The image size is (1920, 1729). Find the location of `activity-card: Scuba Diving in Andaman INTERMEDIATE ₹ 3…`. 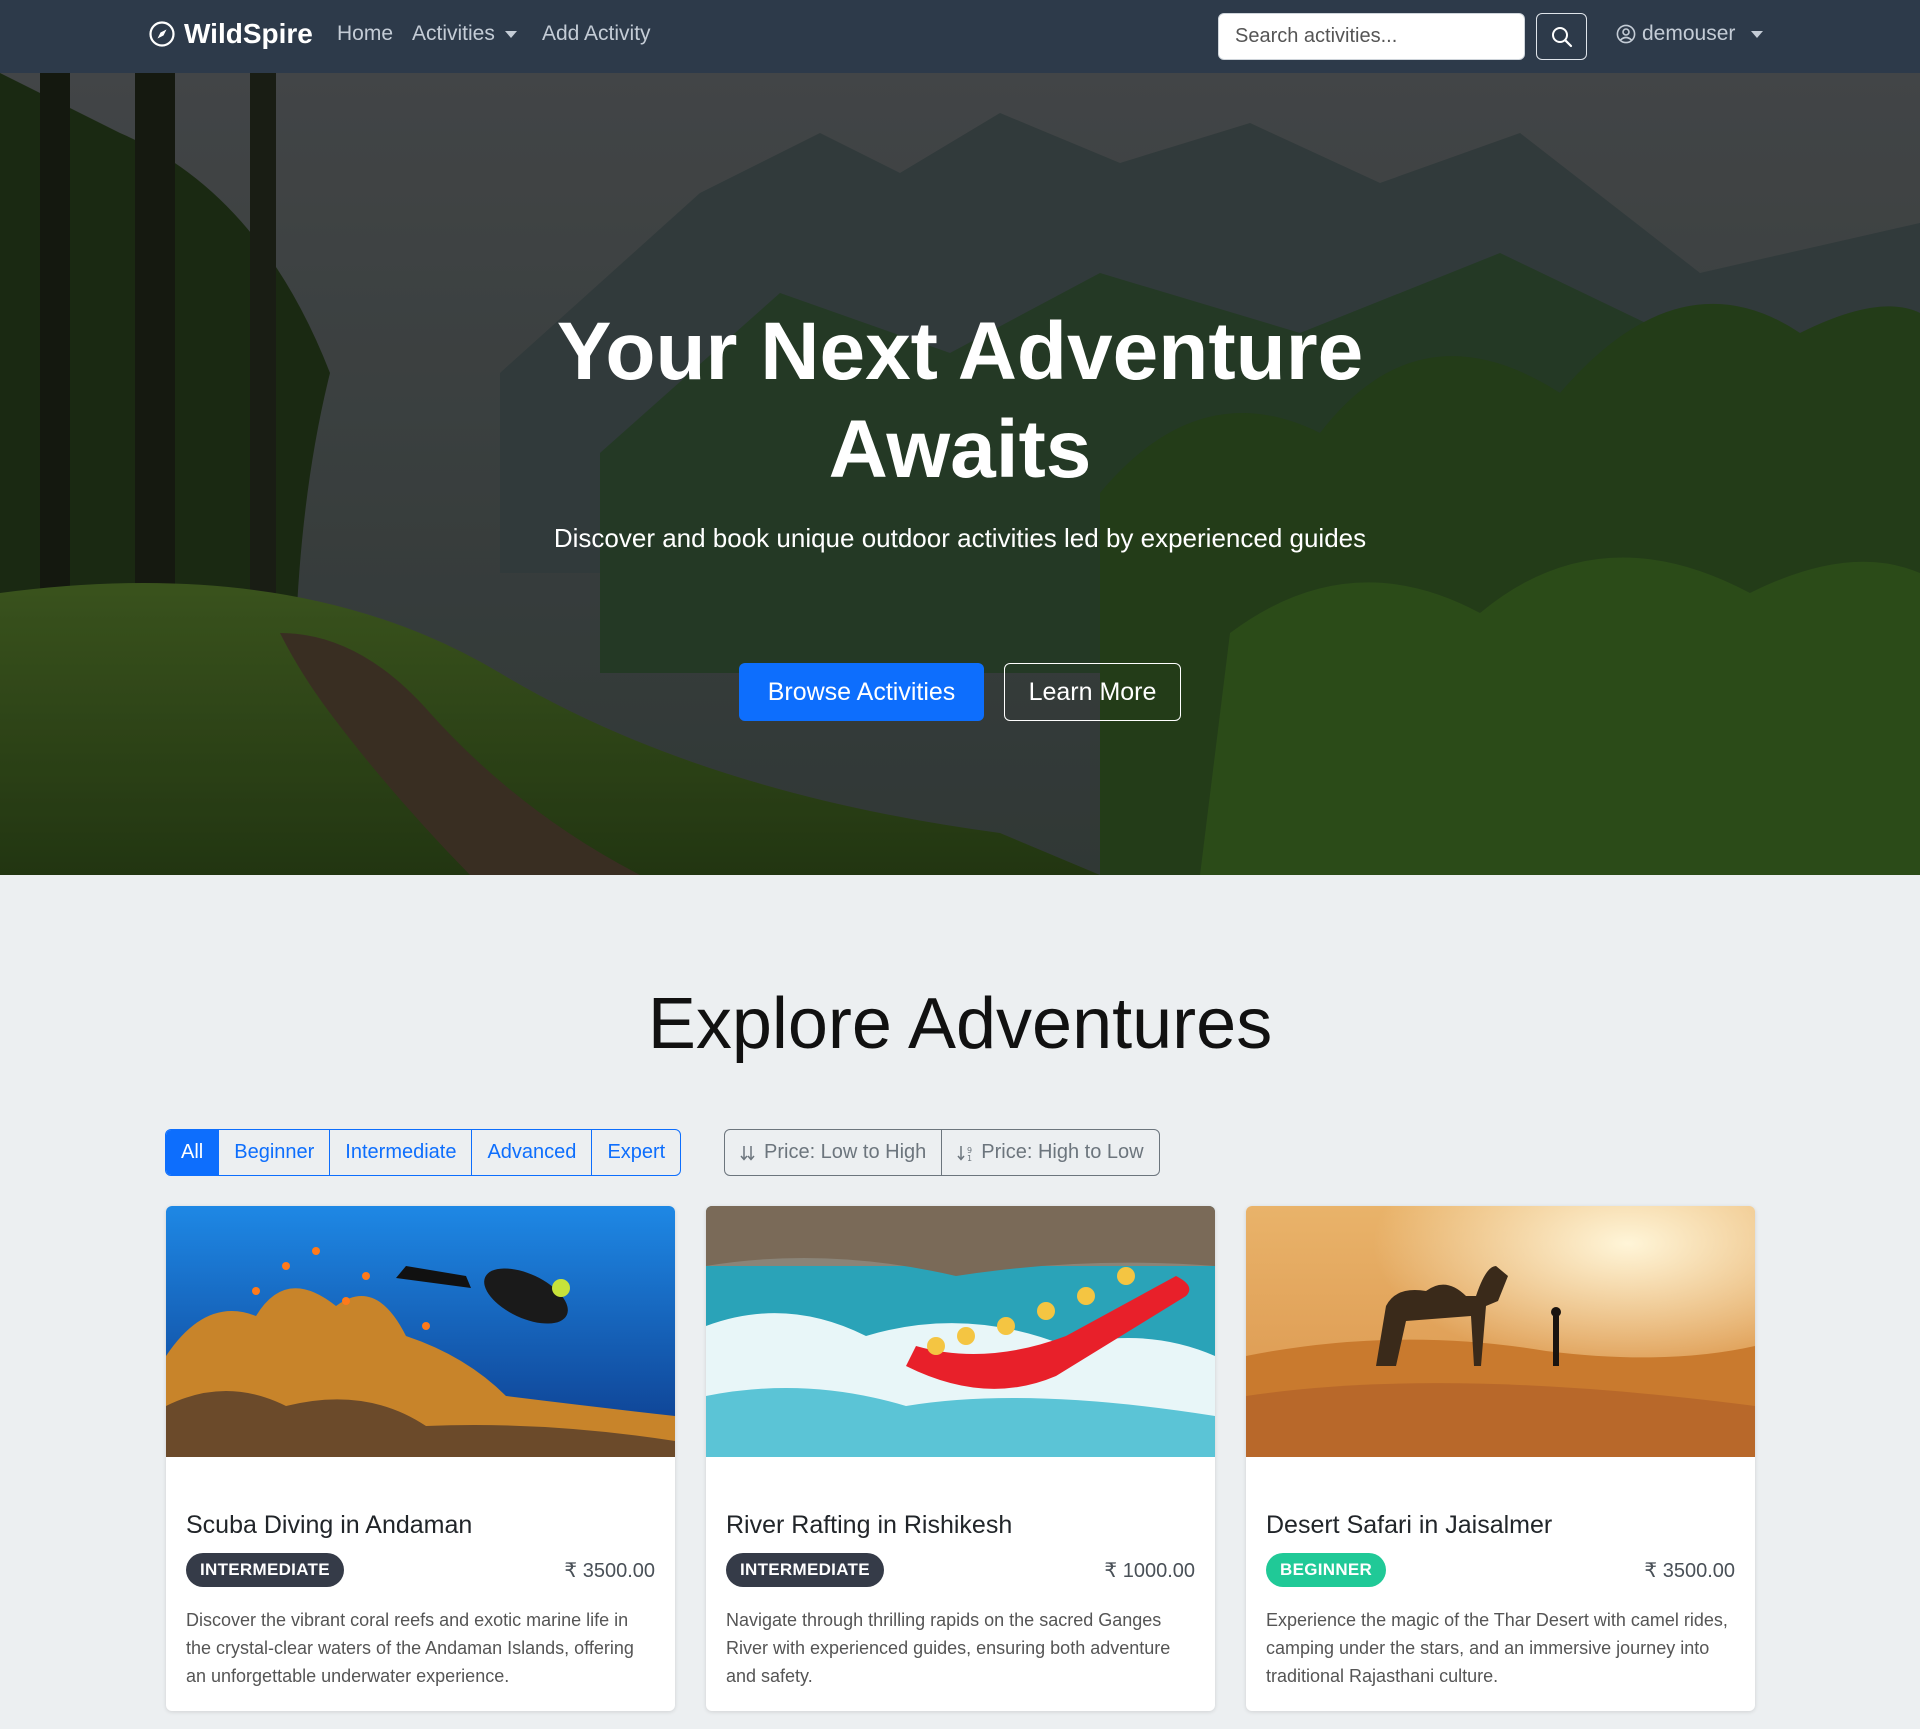

activity-card: Scuba Diving in Andaman INTERMEDIATE ₹ 3… is located at coordinates (420, 1458).